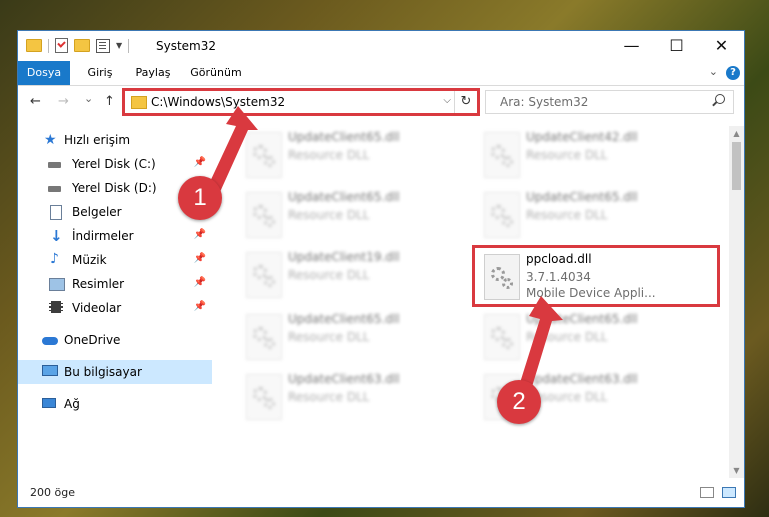 The height and width of the screenshot is (517, 769). What do you see at coordinates (50, 140) in the screenshot?
I see `star-icon: ★` at bounding box center [50, 140].